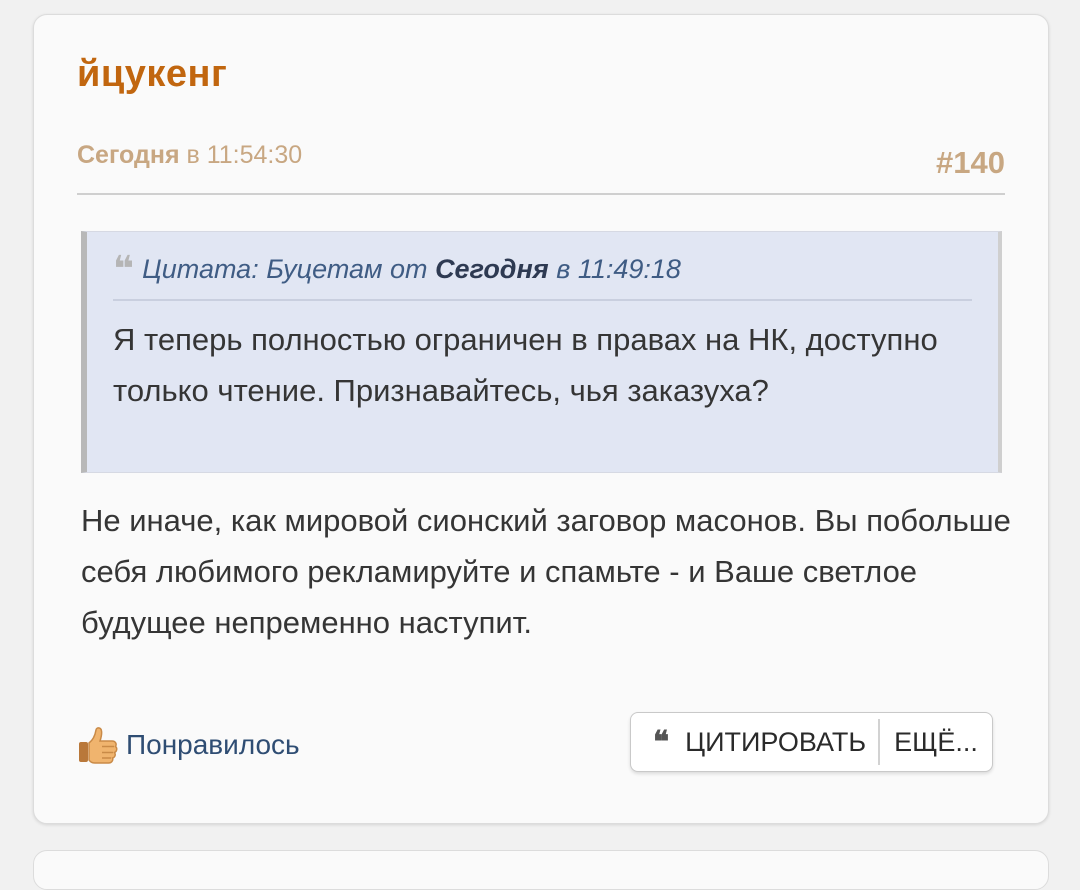 The image size is (1080, 890). What do you see at coordinates (241, 155) in the screenshot?
I see `post-date-time: в 11:54:30` at bounding box center [241, 155].